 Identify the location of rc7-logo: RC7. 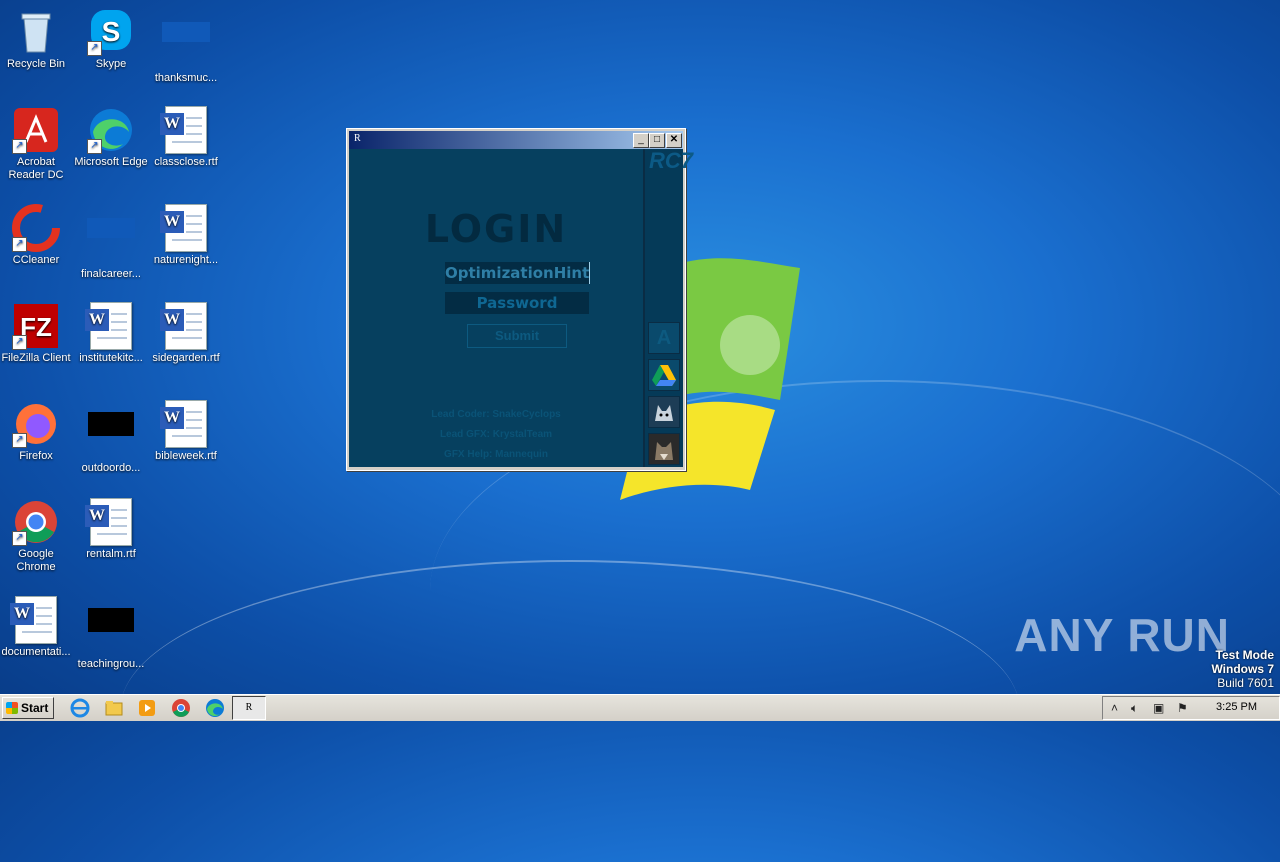
(671, 160).